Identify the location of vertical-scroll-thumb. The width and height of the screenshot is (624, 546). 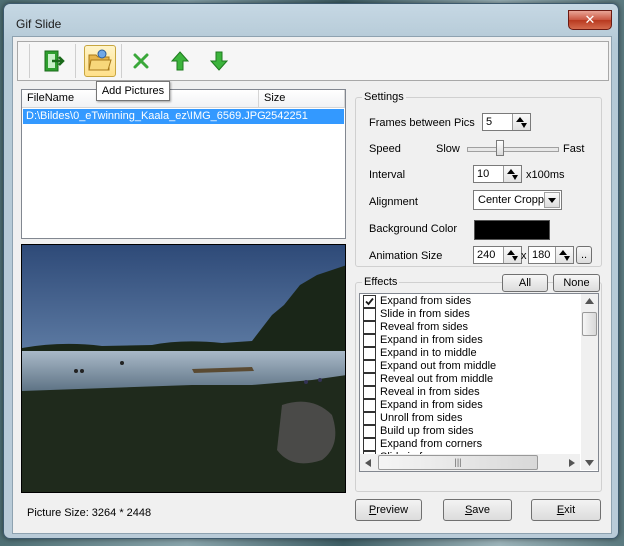
(589, 324).